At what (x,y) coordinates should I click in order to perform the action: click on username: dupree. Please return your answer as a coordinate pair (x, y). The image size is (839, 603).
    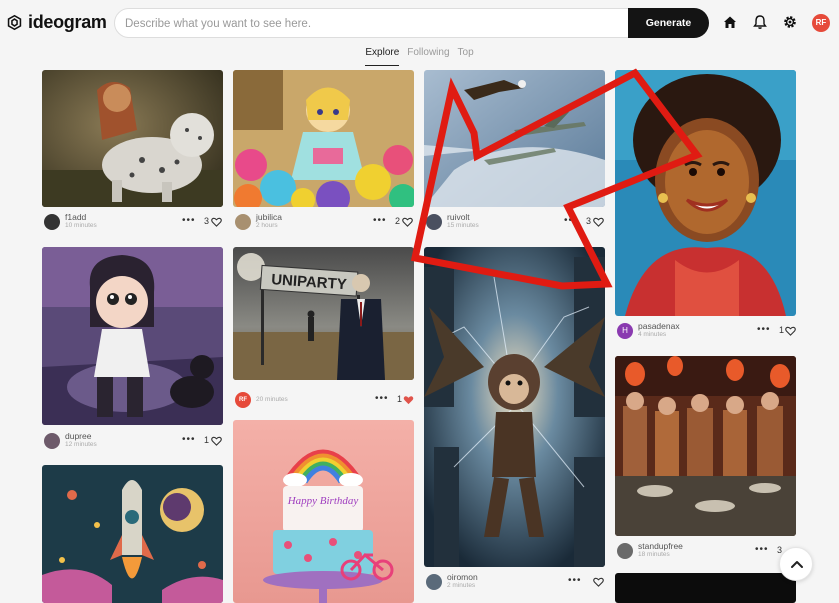
    Looking at the image, I should click on (78, 436).